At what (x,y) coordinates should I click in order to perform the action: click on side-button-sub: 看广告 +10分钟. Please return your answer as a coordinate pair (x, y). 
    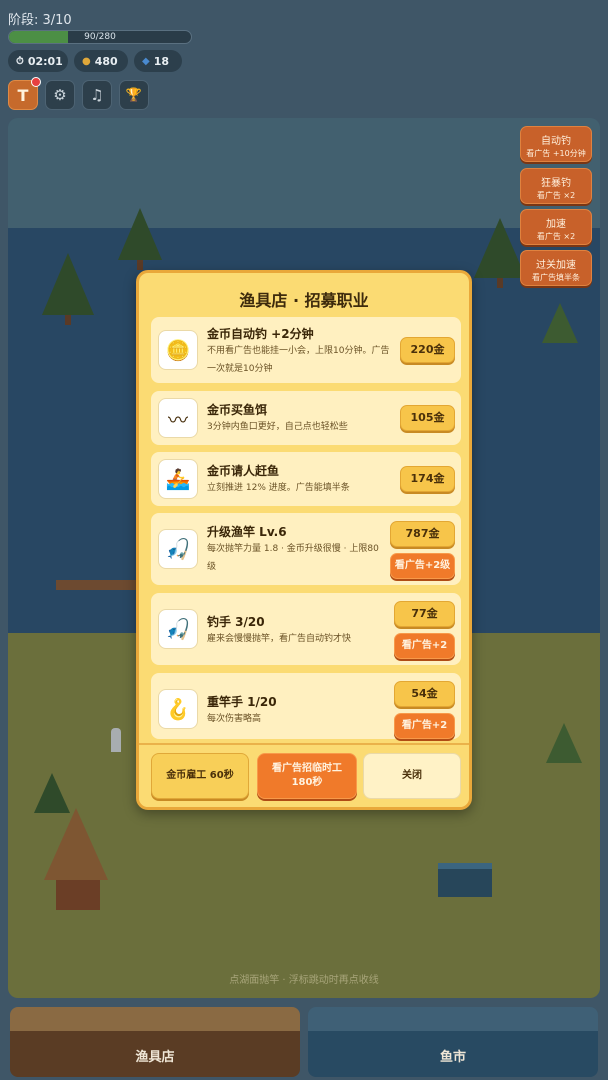
    Looking at the image, I should click on (556, 153).